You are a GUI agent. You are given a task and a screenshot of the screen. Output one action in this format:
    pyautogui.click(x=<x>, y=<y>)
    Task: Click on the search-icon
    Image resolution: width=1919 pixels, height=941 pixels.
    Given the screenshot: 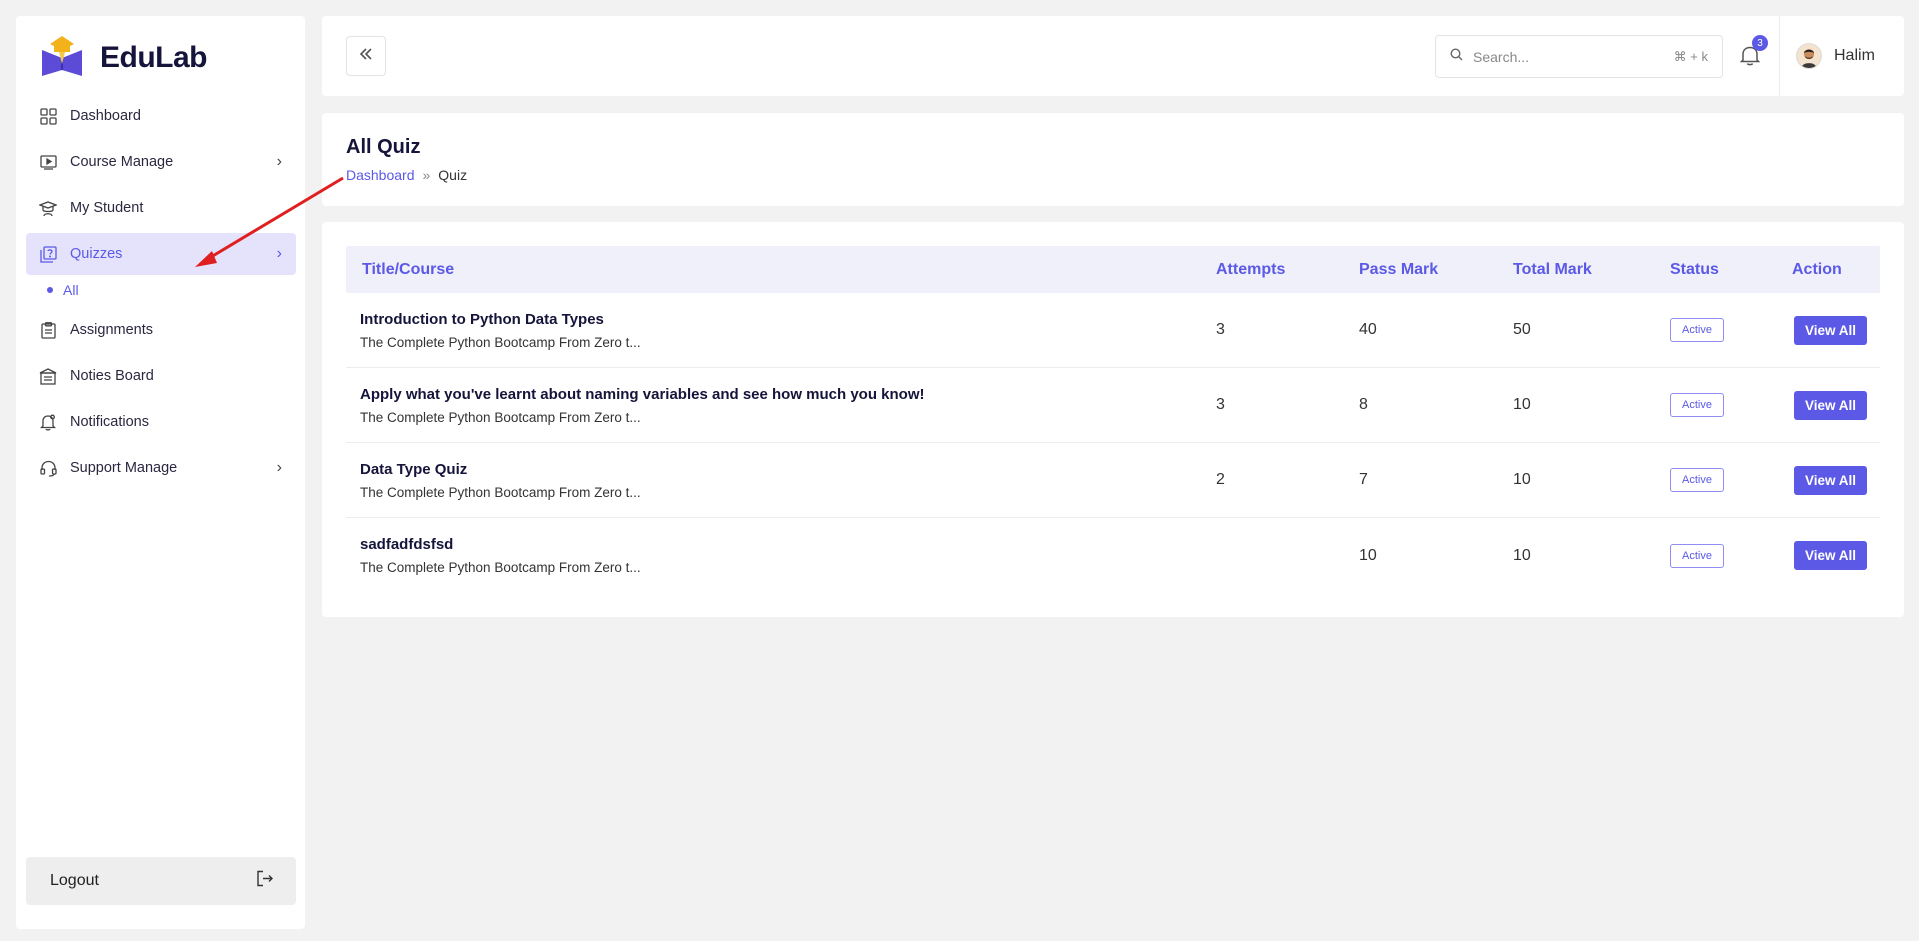 What is the action you would take?
    pyautogui.click(x=1456, y=56)
    